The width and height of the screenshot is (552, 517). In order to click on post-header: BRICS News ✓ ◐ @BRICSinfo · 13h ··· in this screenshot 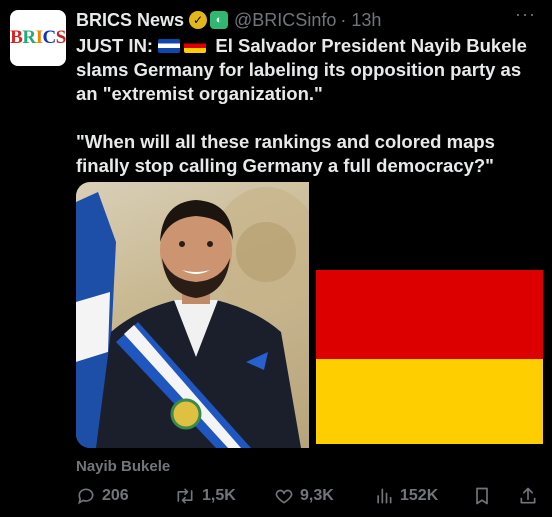, I will do `click(307, 18)`.